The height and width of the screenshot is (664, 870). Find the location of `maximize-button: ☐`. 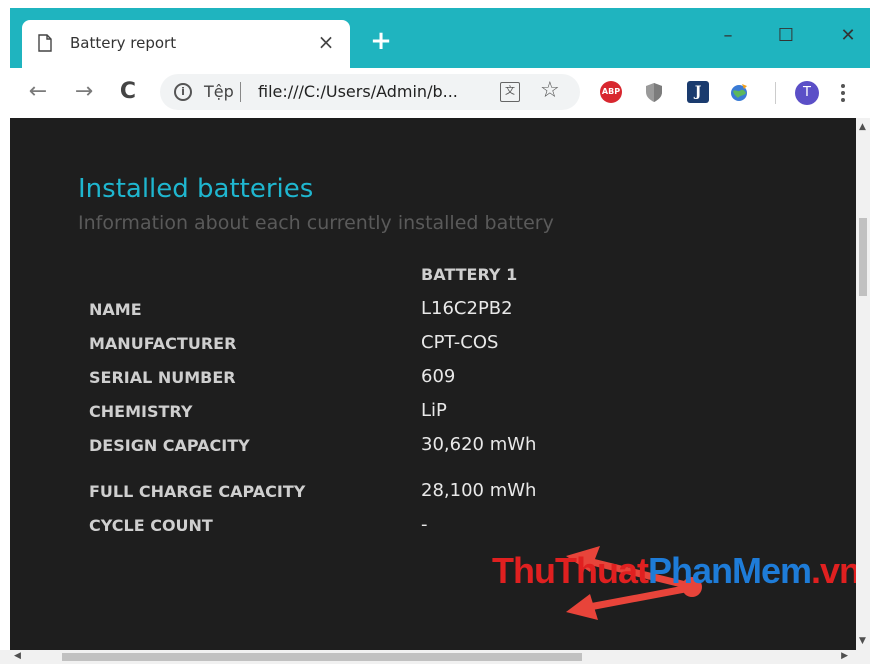

maximize-button: ☐ is located at coordinates (786, 36).